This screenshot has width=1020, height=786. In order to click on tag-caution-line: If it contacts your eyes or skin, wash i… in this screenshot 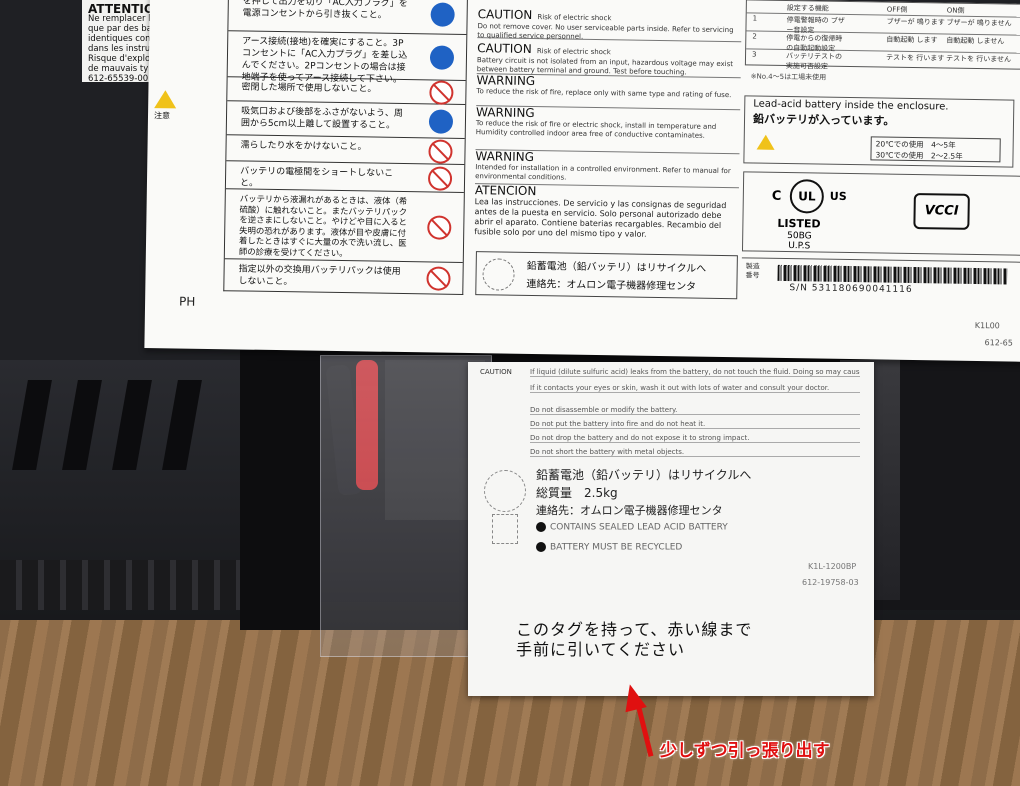, I will do `click(695, 388)`.